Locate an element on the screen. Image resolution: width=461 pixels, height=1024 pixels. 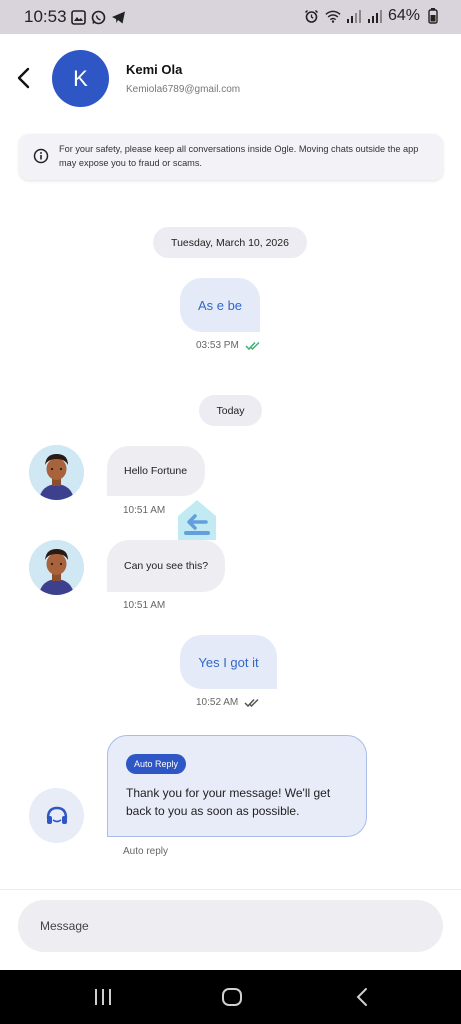
chat-header: K Kemi Ola Kemiola6789@gmail.com is located at coordinates (230, 79).